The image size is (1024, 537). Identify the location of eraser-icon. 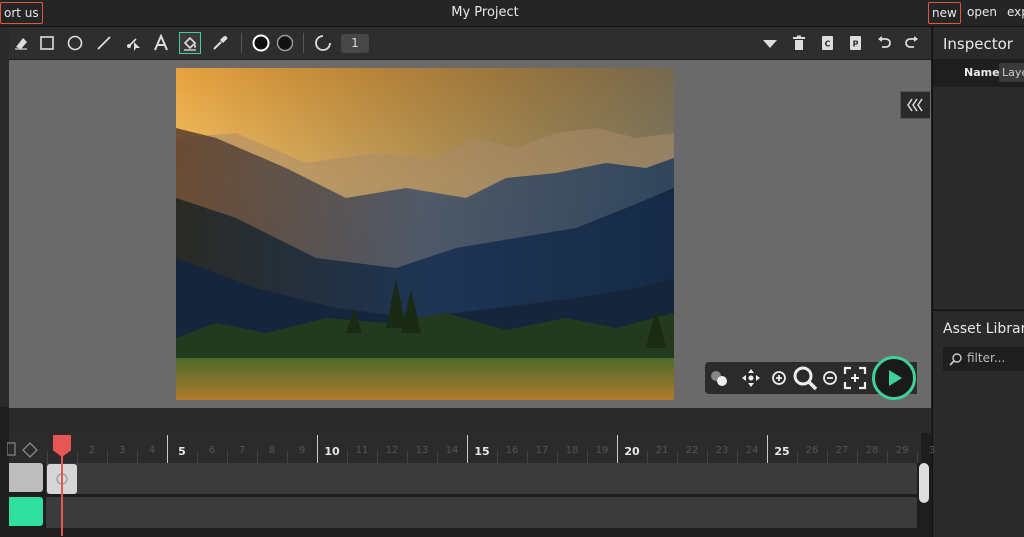
(21, 43).